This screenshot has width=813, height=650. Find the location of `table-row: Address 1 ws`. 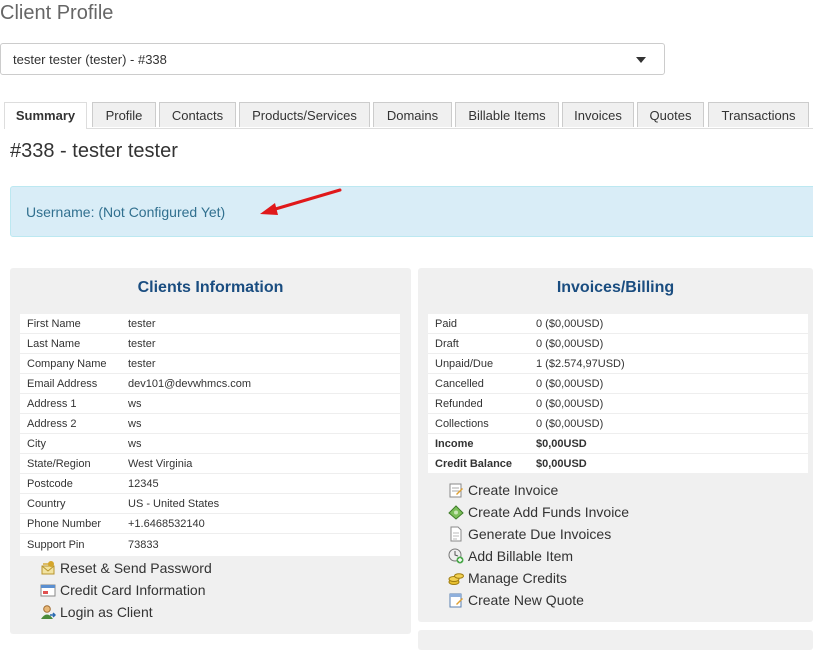

table-row: Address 1 ws is located at coordinates (210, 403).